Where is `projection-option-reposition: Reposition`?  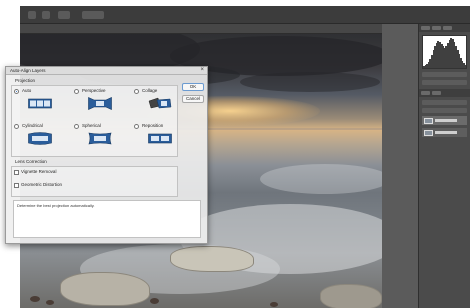
projection-option-reposition: Reposition is located at coordinates (162, 137).